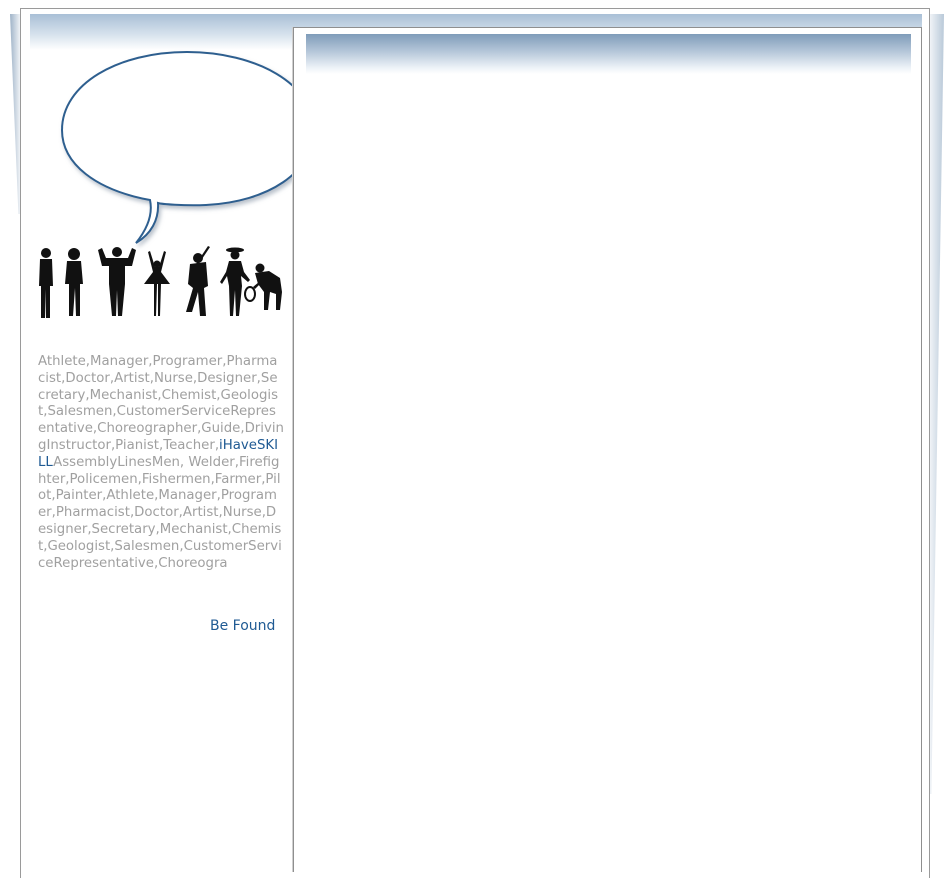  I want to click on speech-bubble-icon, so click(188, 147).